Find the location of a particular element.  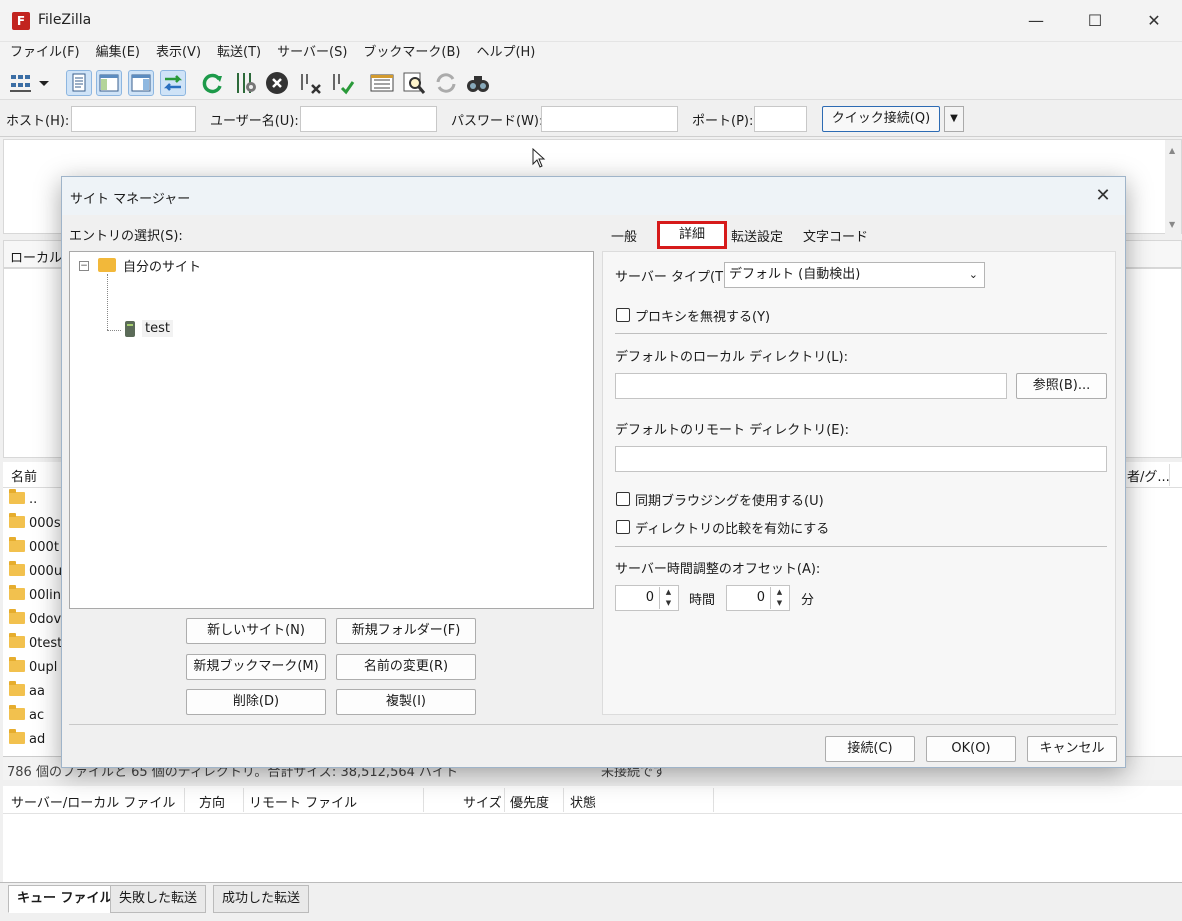

scroll-up-icon: ▲ is located at coordinates (1172, 150).